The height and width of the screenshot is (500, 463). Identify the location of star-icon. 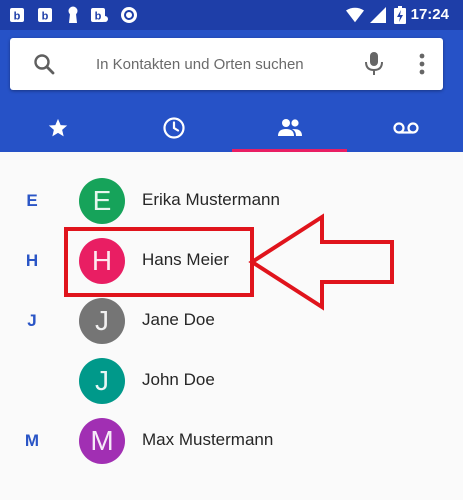
(58, 130).